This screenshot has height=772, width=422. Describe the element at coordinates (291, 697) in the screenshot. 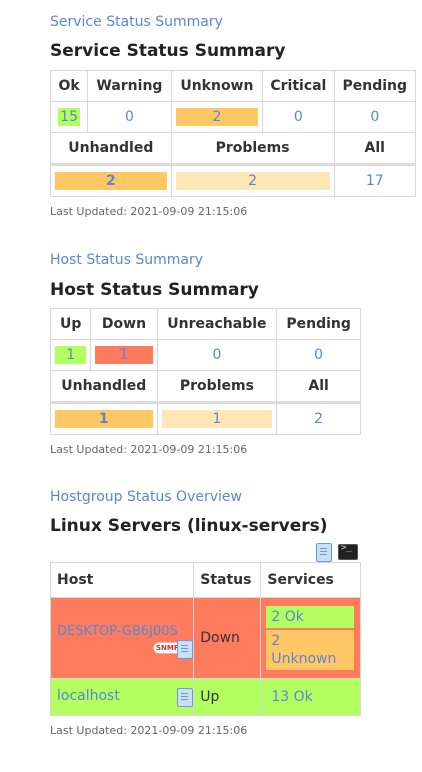

I see `service-ok-link: 13 Ok` at that location.